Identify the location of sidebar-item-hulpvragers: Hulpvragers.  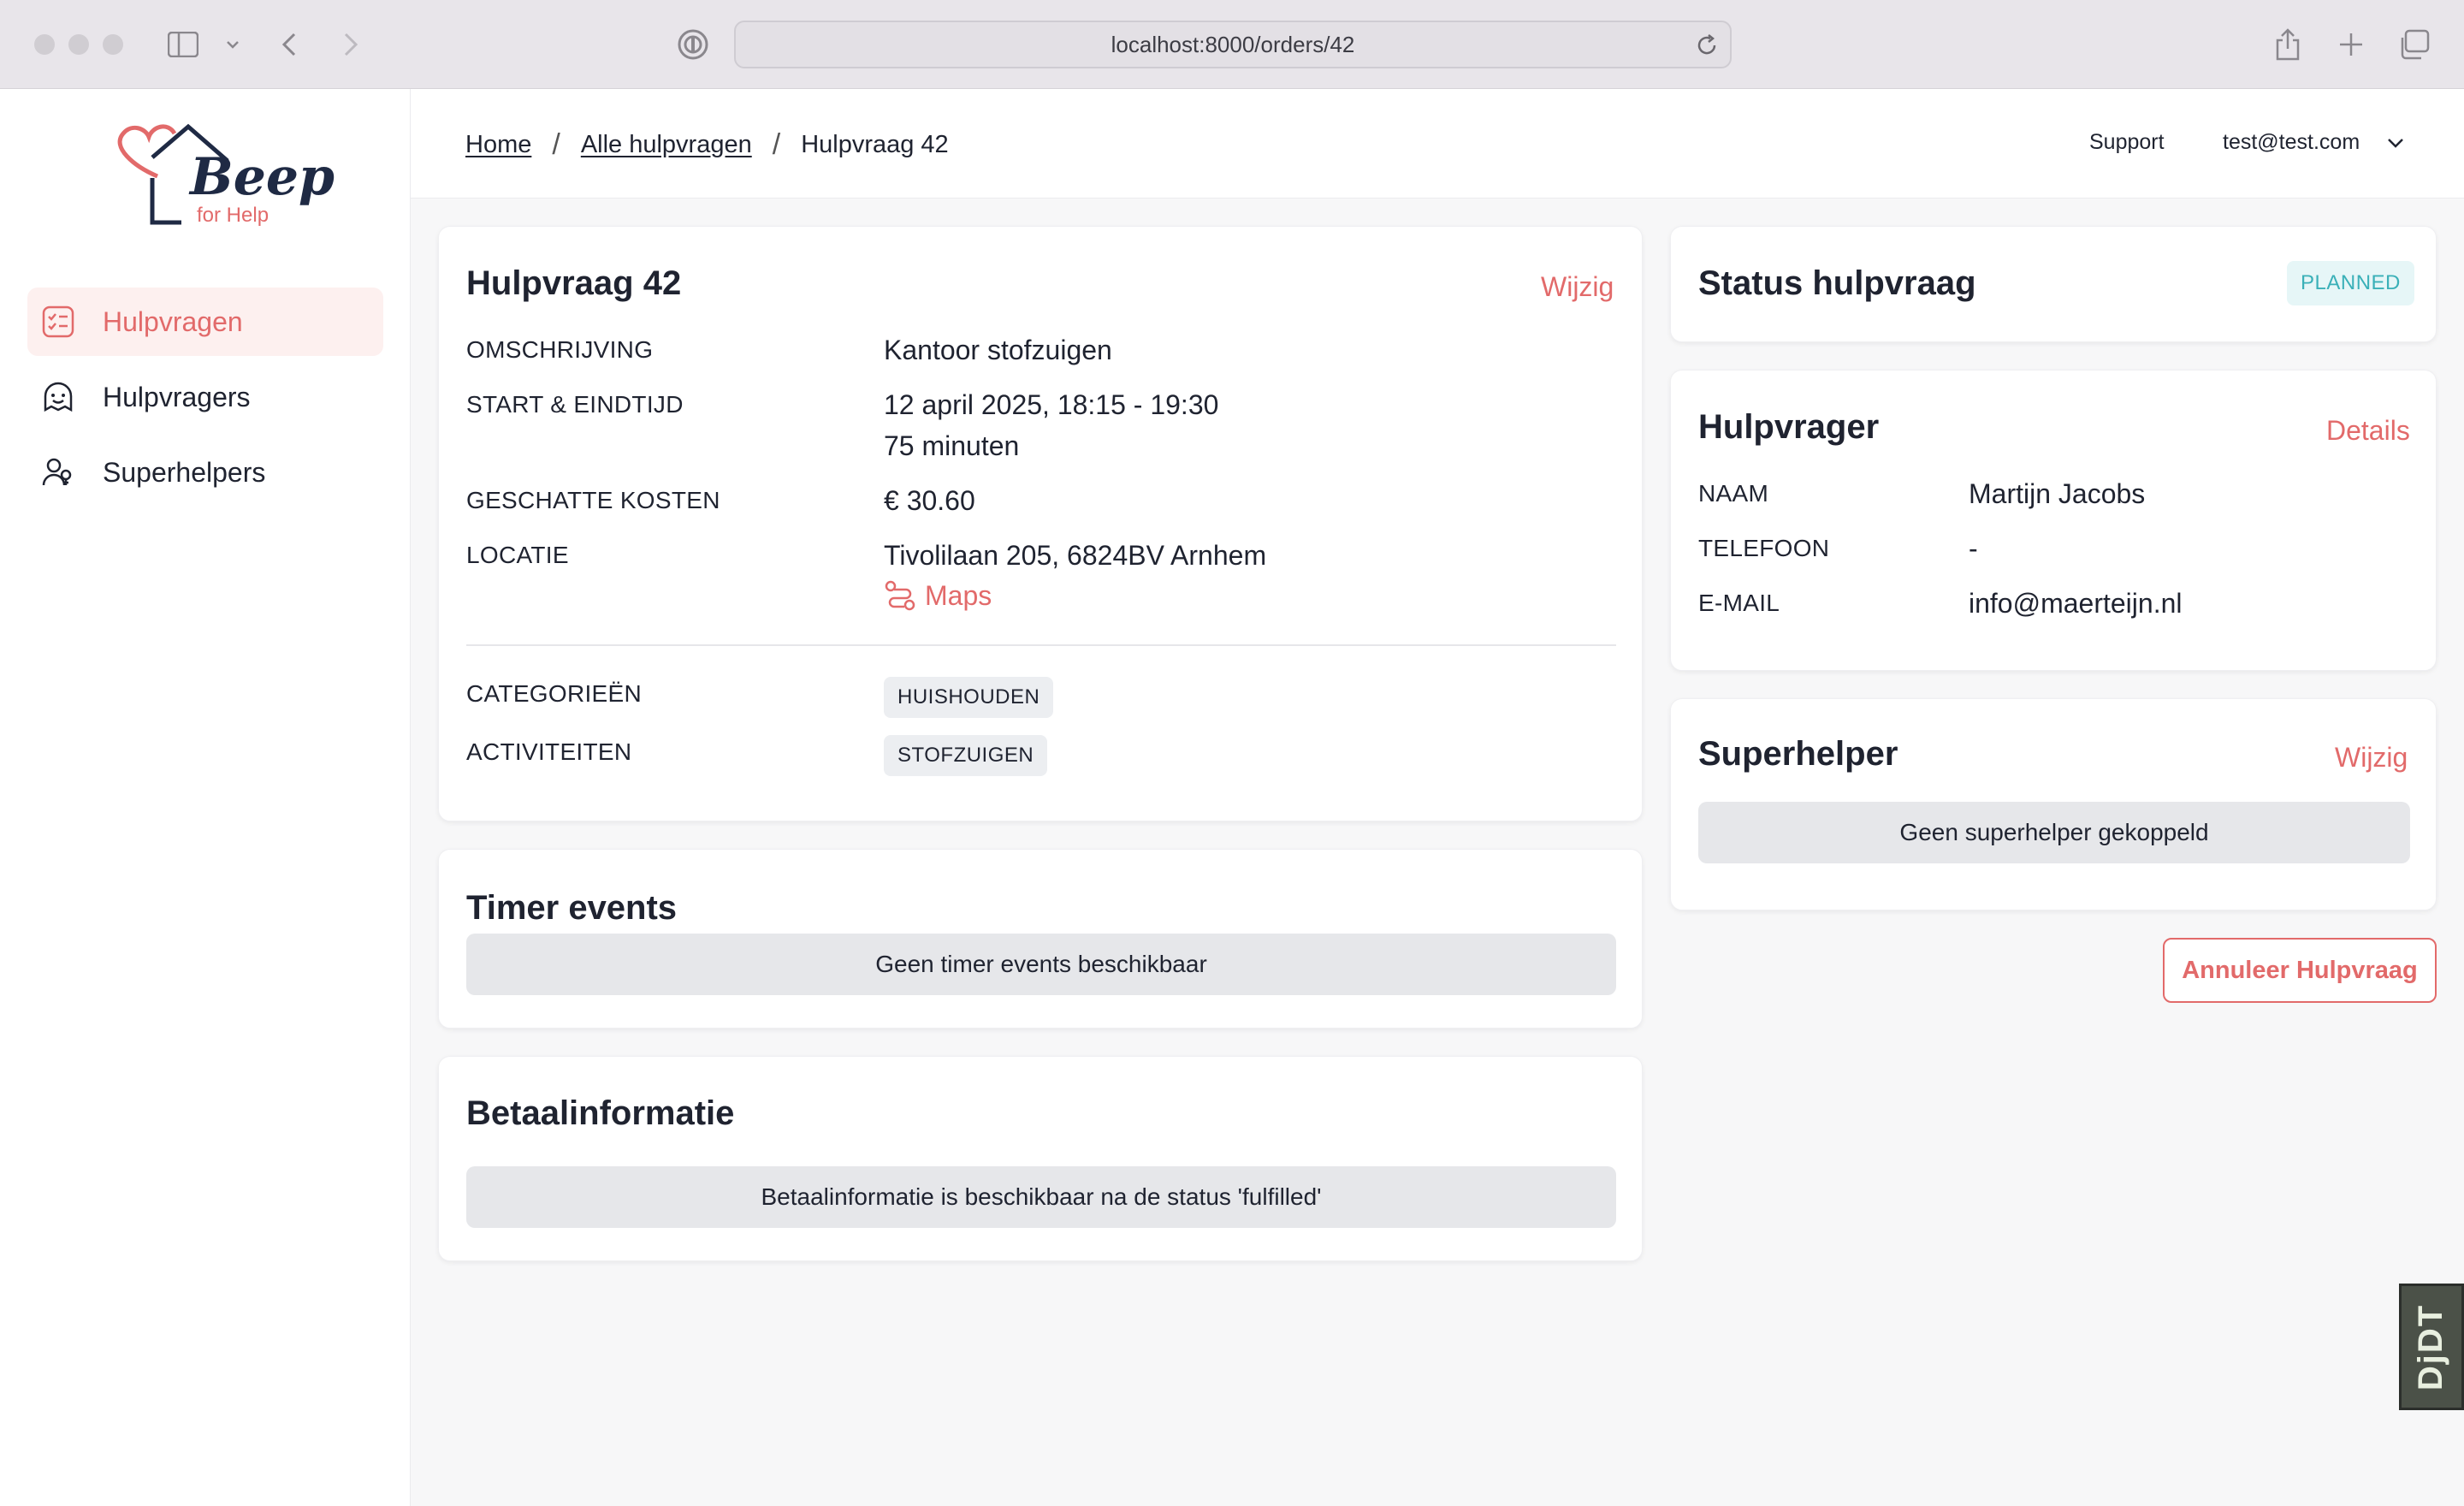
(205, 397).